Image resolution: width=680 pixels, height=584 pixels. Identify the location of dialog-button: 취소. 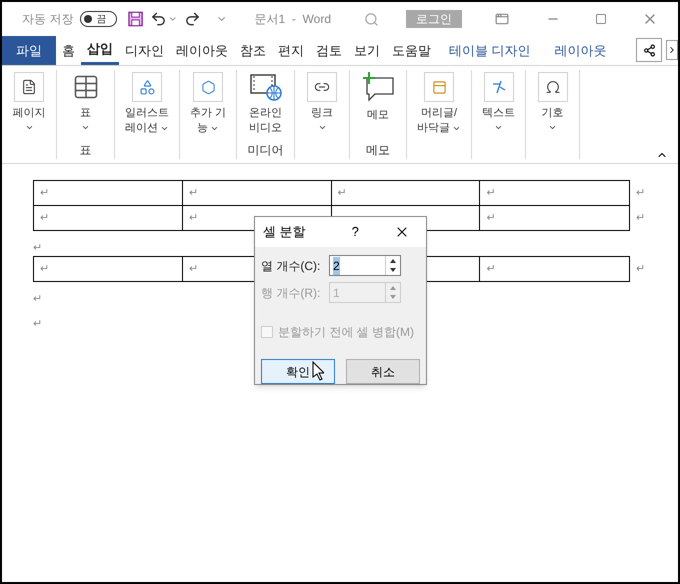
(383, 371).